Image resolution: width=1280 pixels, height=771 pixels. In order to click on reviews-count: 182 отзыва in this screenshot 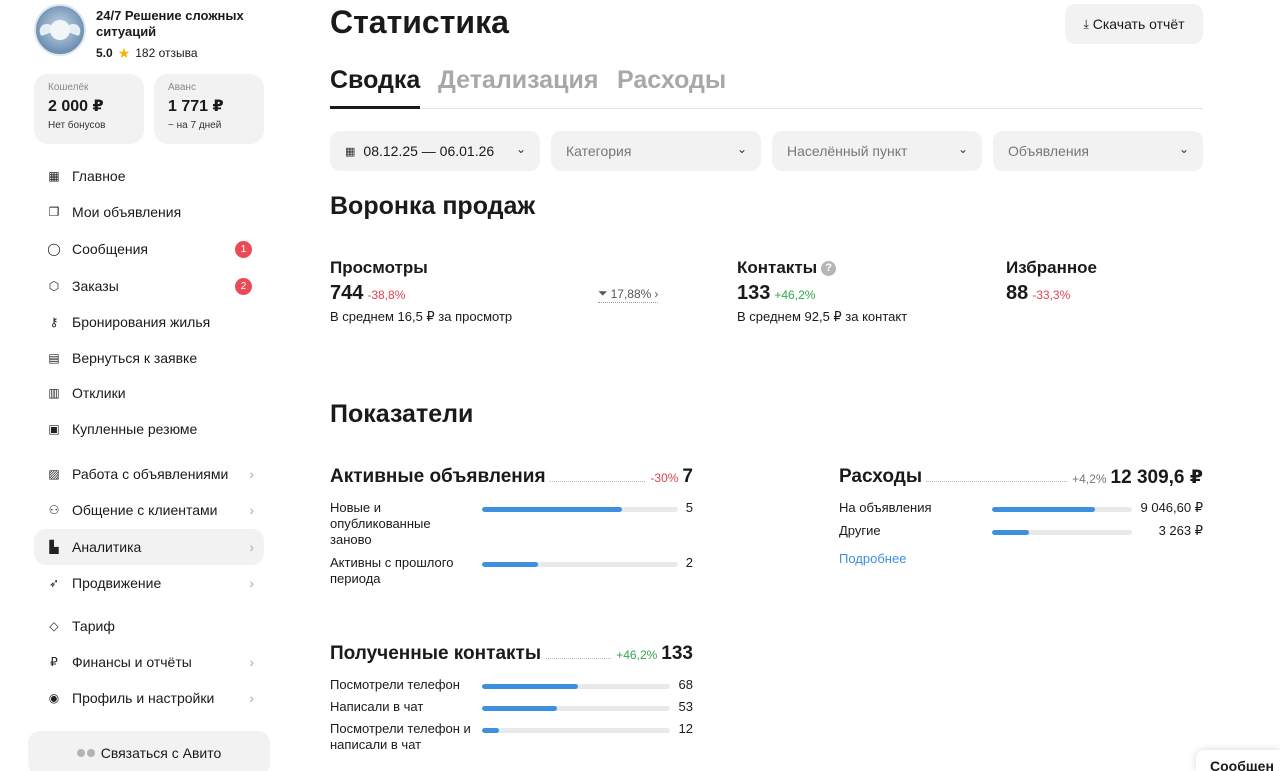, I will do `click(166, 53)`.